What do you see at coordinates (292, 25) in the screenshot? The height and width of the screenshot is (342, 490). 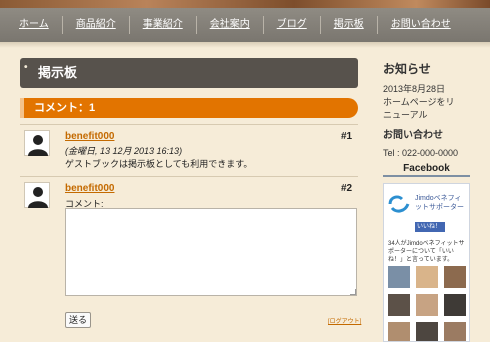 I see `nav-item-blog: ブログ` at bounding box center [292, 25].